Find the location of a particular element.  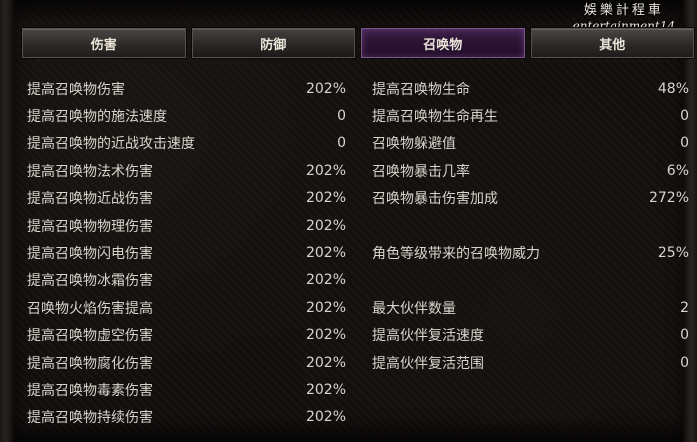

stat-label: 提高召唤物近战伤害 is located at coordinates (90, 199).